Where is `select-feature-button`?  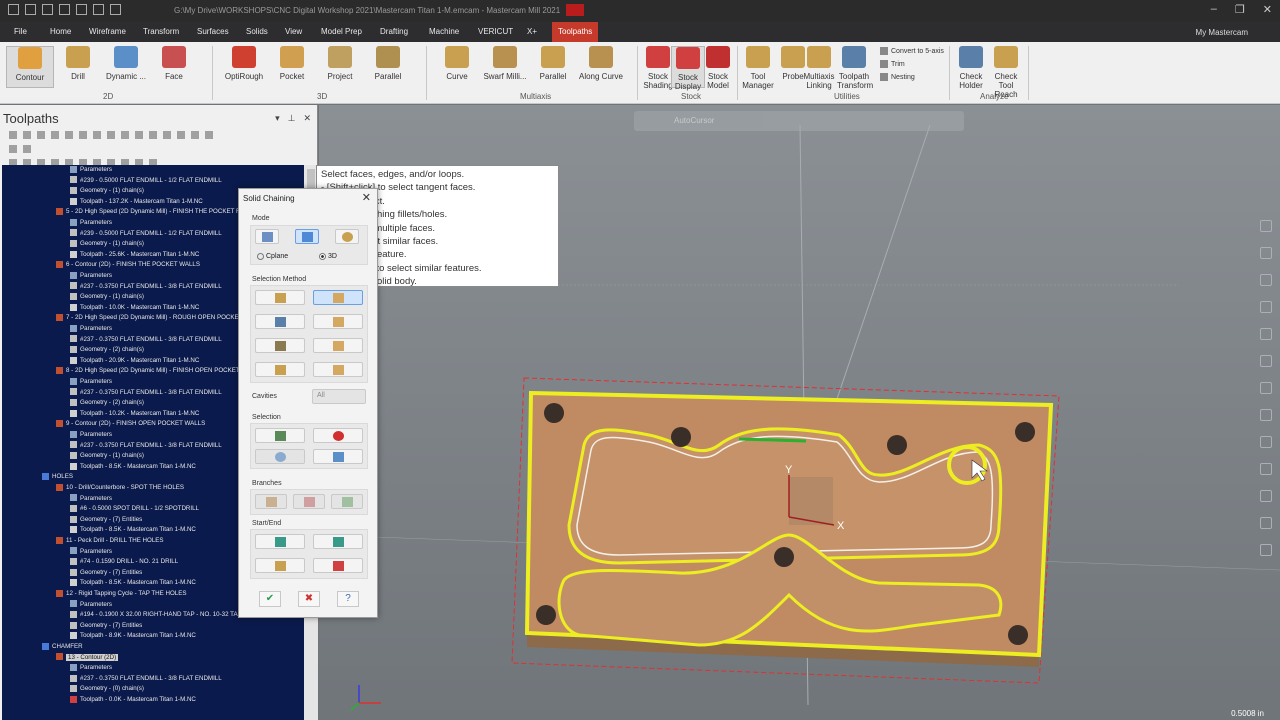 select-feature-button is located at coordinates (338, 321).